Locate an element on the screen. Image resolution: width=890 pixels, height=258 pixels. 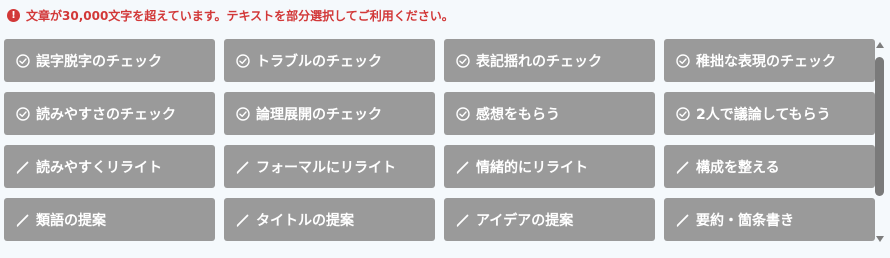
suggest-title-button: タイトルの提案 is located at coordinates (329, 219).